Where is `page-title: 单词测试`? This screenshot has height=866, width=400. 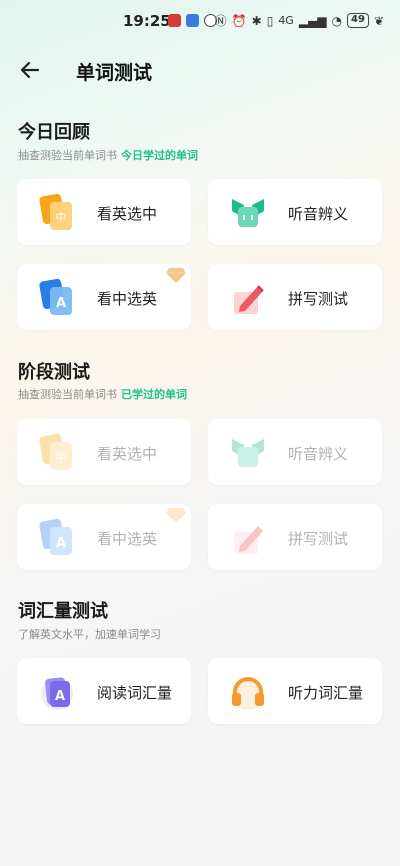 page-title: 单词测试 is located at coordinates (114, 73).